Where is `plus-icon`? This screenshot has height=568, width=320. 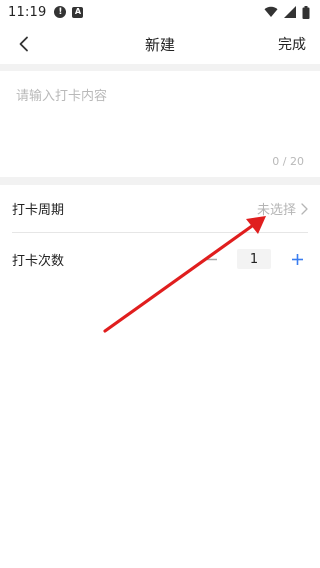
plus-icon is located at coordinates (297, 259).